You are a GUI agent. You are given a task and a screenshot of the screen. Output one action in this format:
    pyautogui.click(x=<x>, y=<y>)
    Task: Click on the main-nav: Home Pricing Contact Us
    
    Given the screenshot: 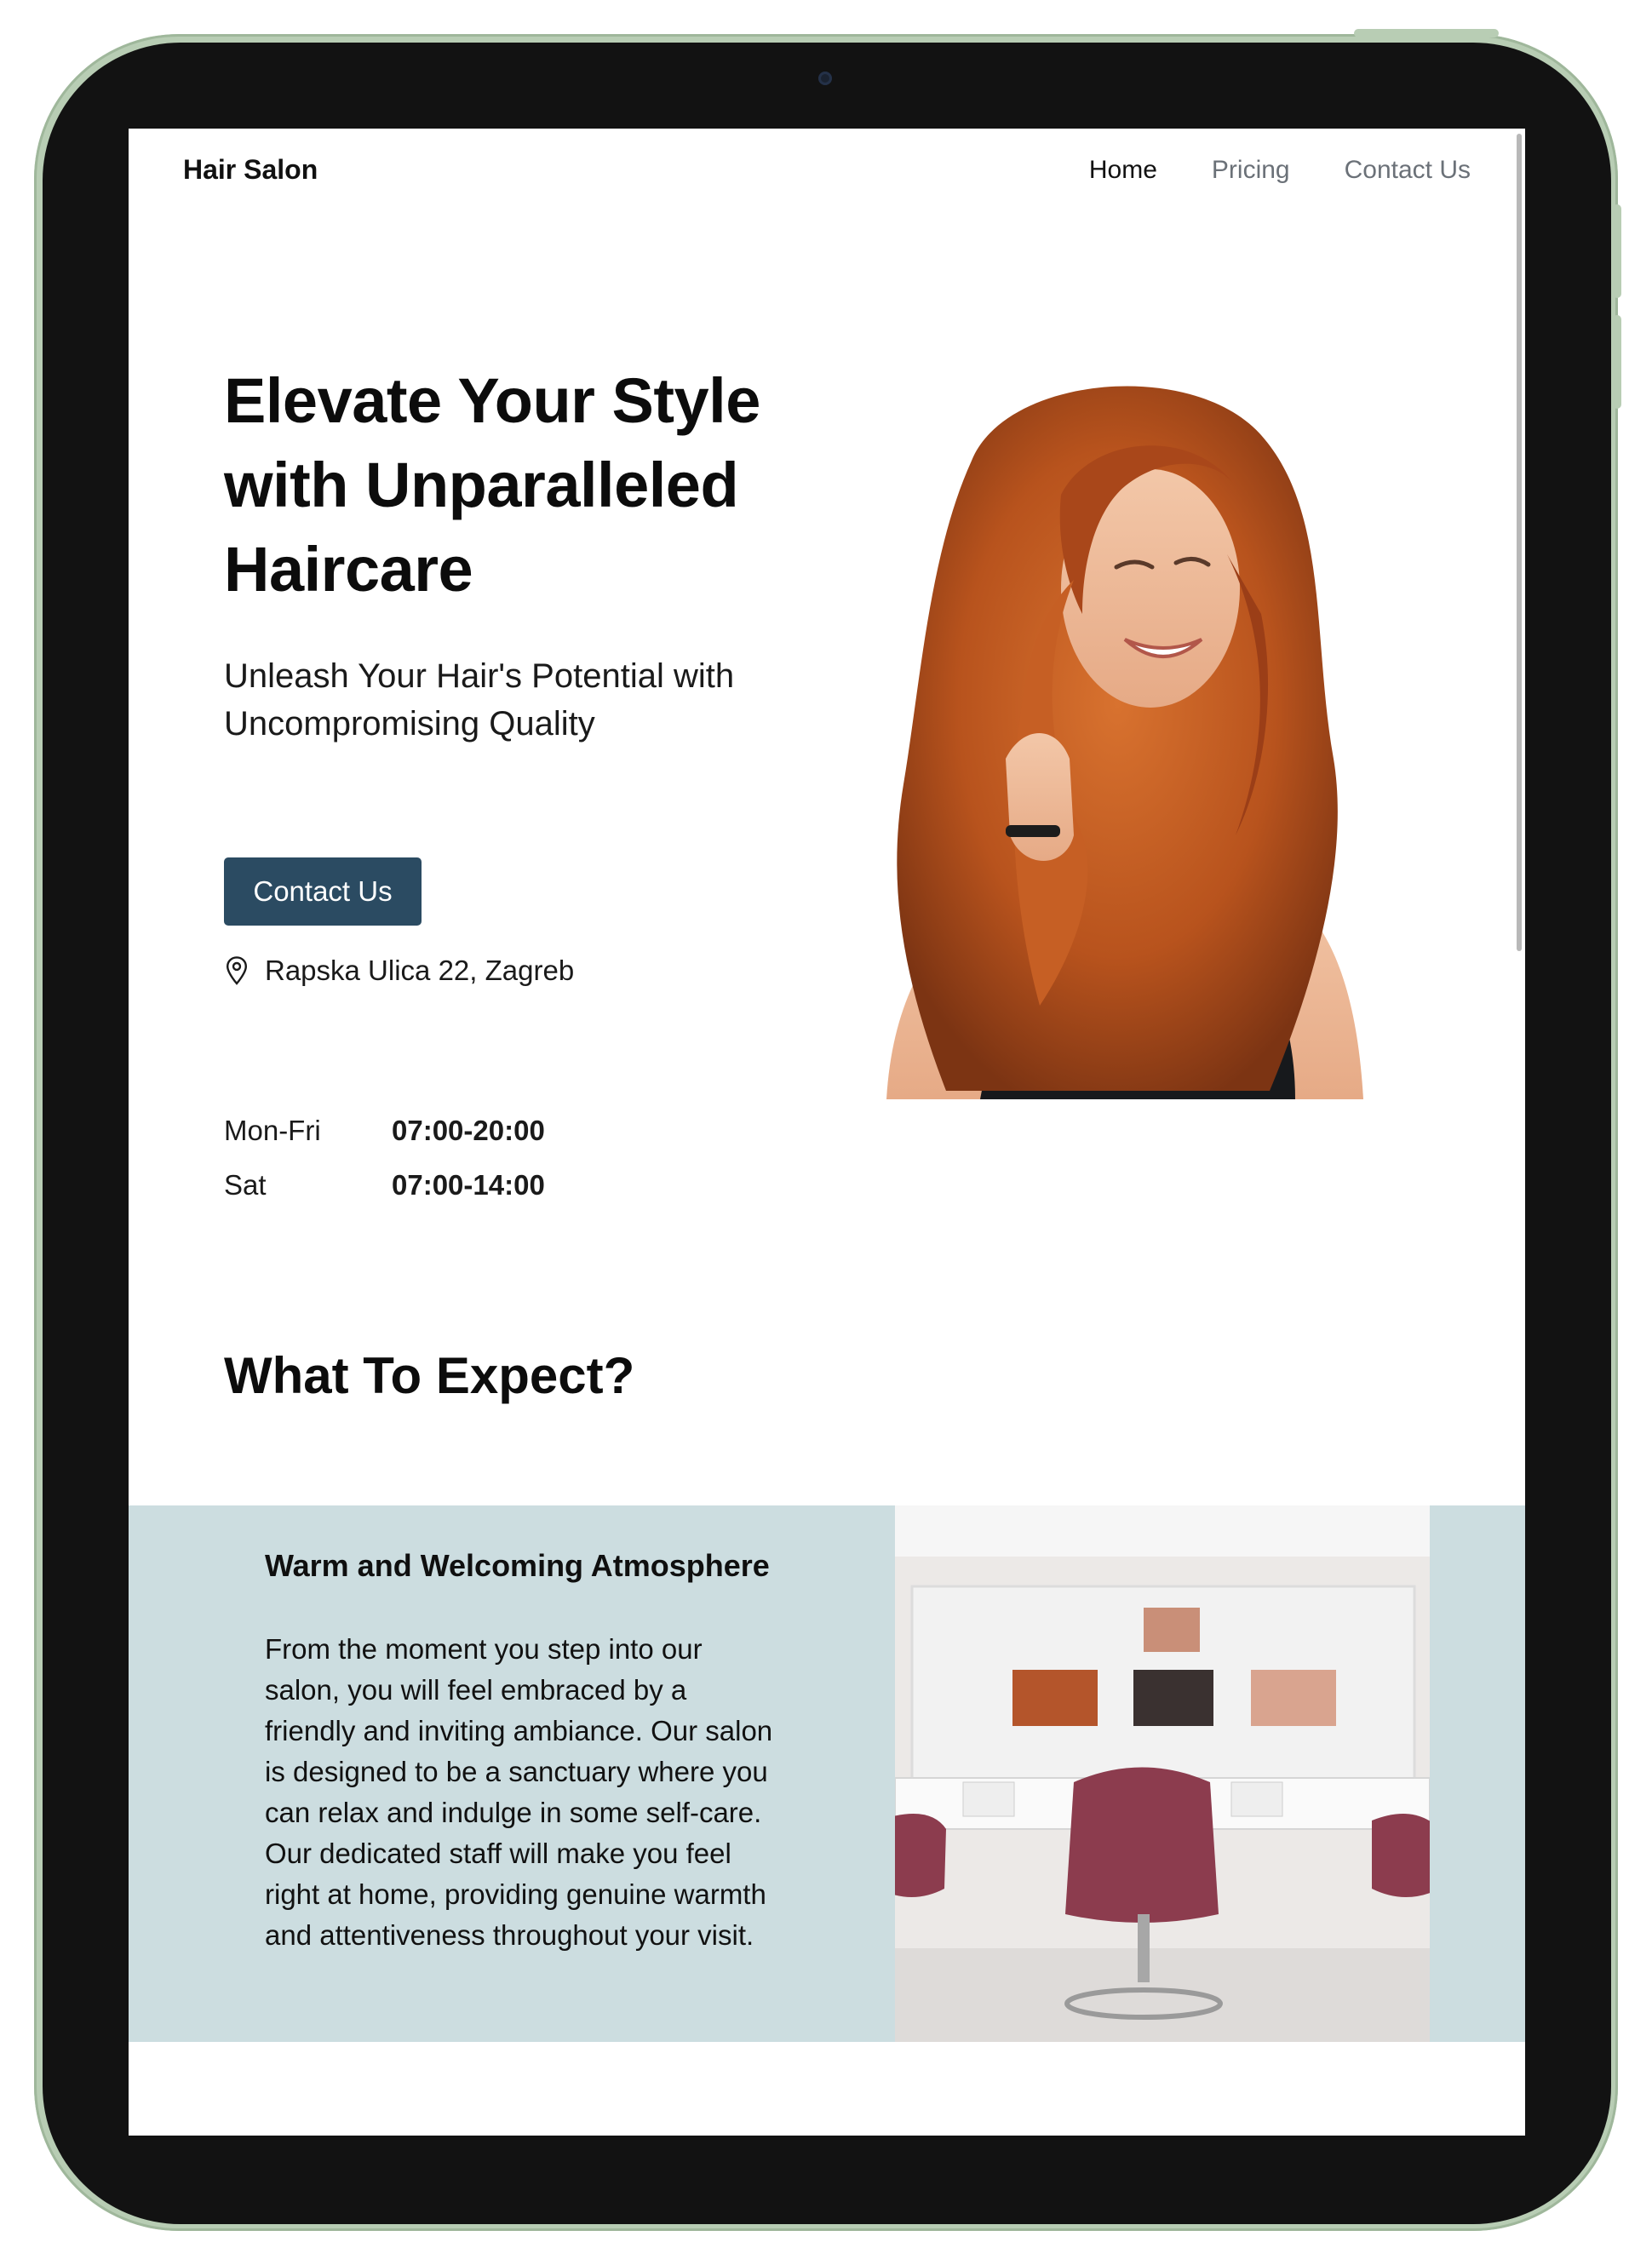 What is the action you would take?
    pyautogui.click(x=1280, y=170)
    